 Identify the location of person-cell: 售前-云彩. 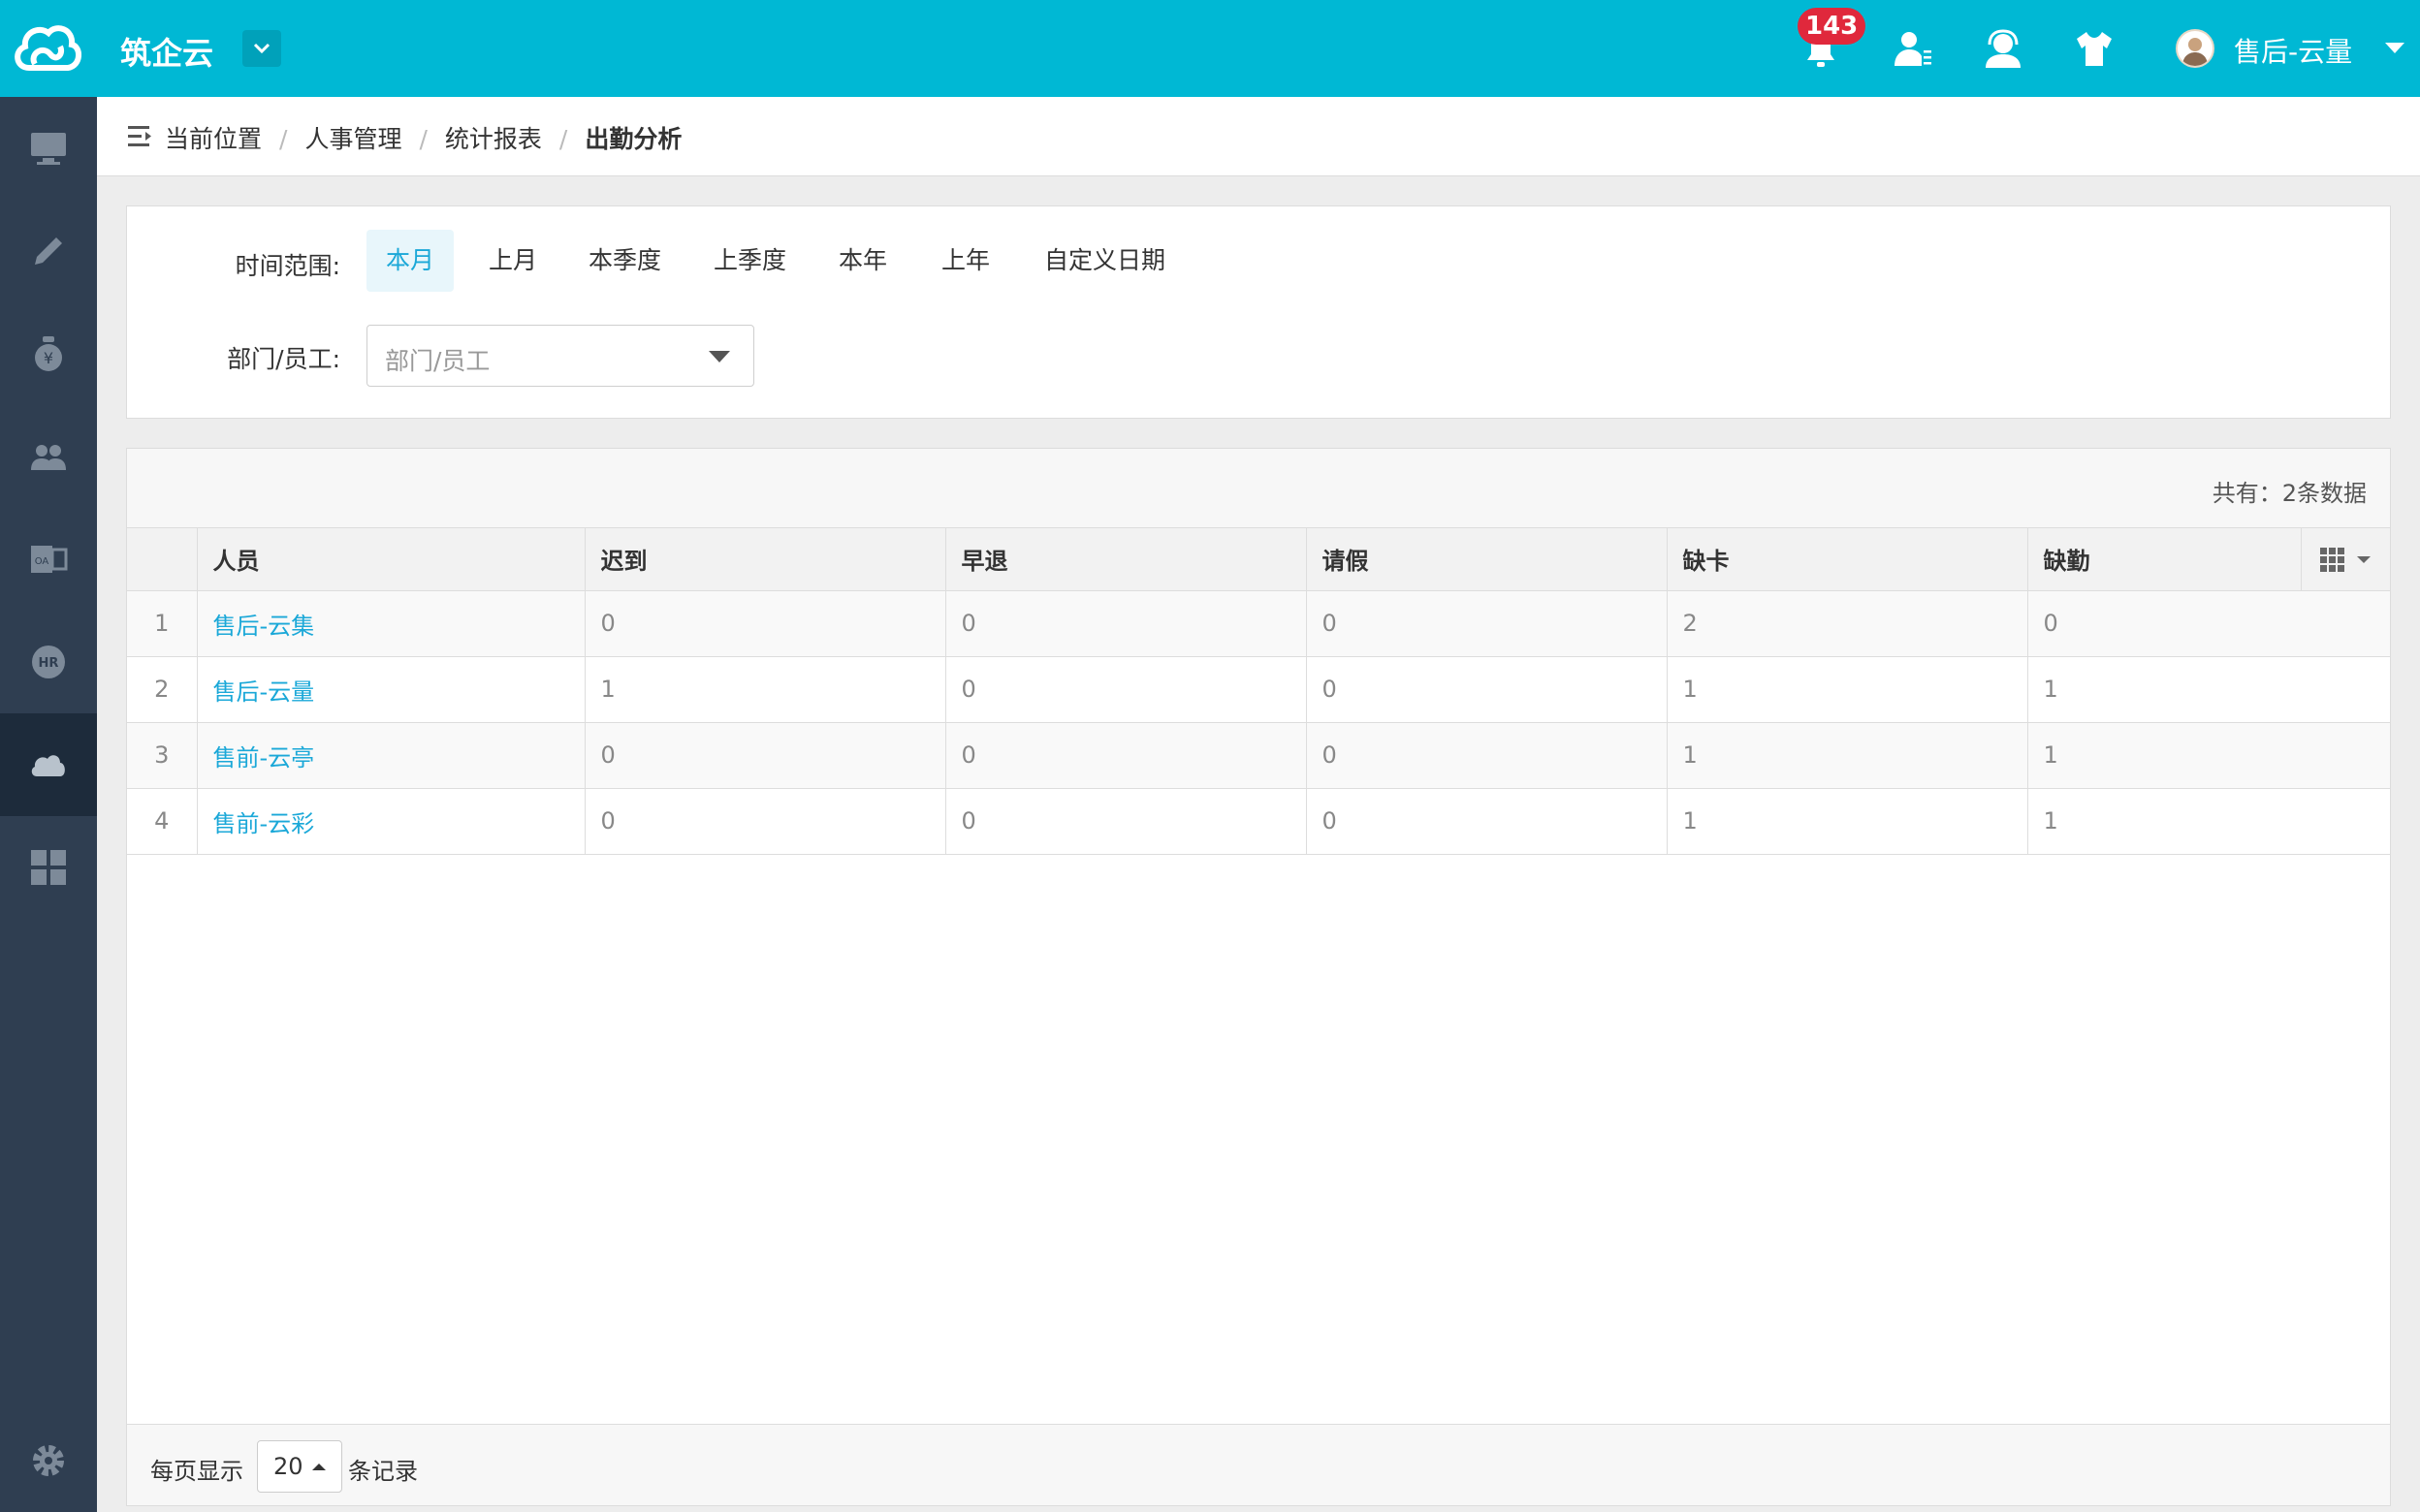
(391, 822).